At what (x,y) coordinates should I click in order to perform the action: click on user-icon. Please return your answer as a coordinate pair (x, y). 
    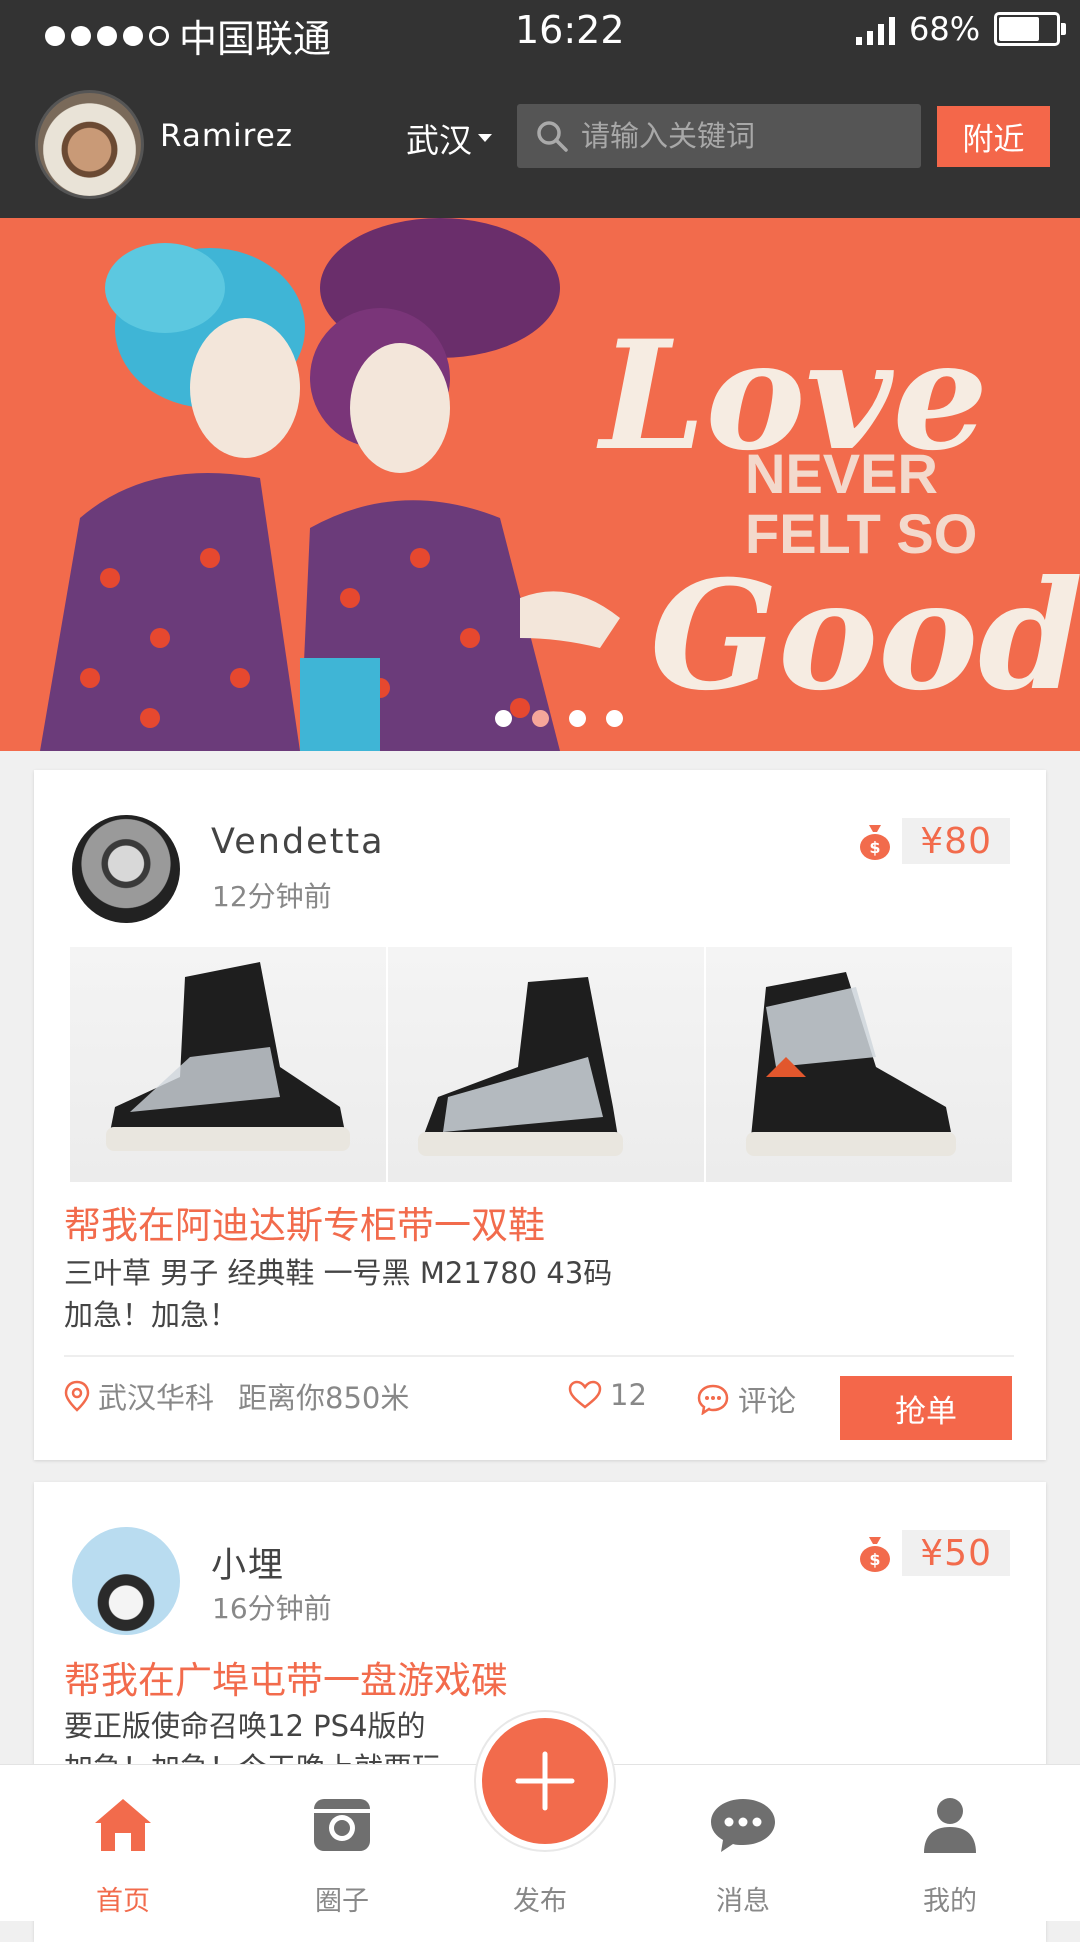
    Looking at the image, I should click on (950, 1825).